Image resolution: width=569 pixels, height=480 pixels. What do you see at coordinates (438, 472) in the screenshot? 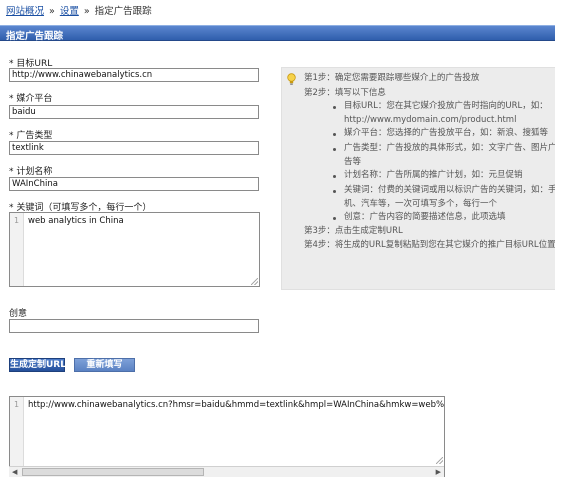
I see `scroll-right-icon: ▶` at bounding box center [438, 472].